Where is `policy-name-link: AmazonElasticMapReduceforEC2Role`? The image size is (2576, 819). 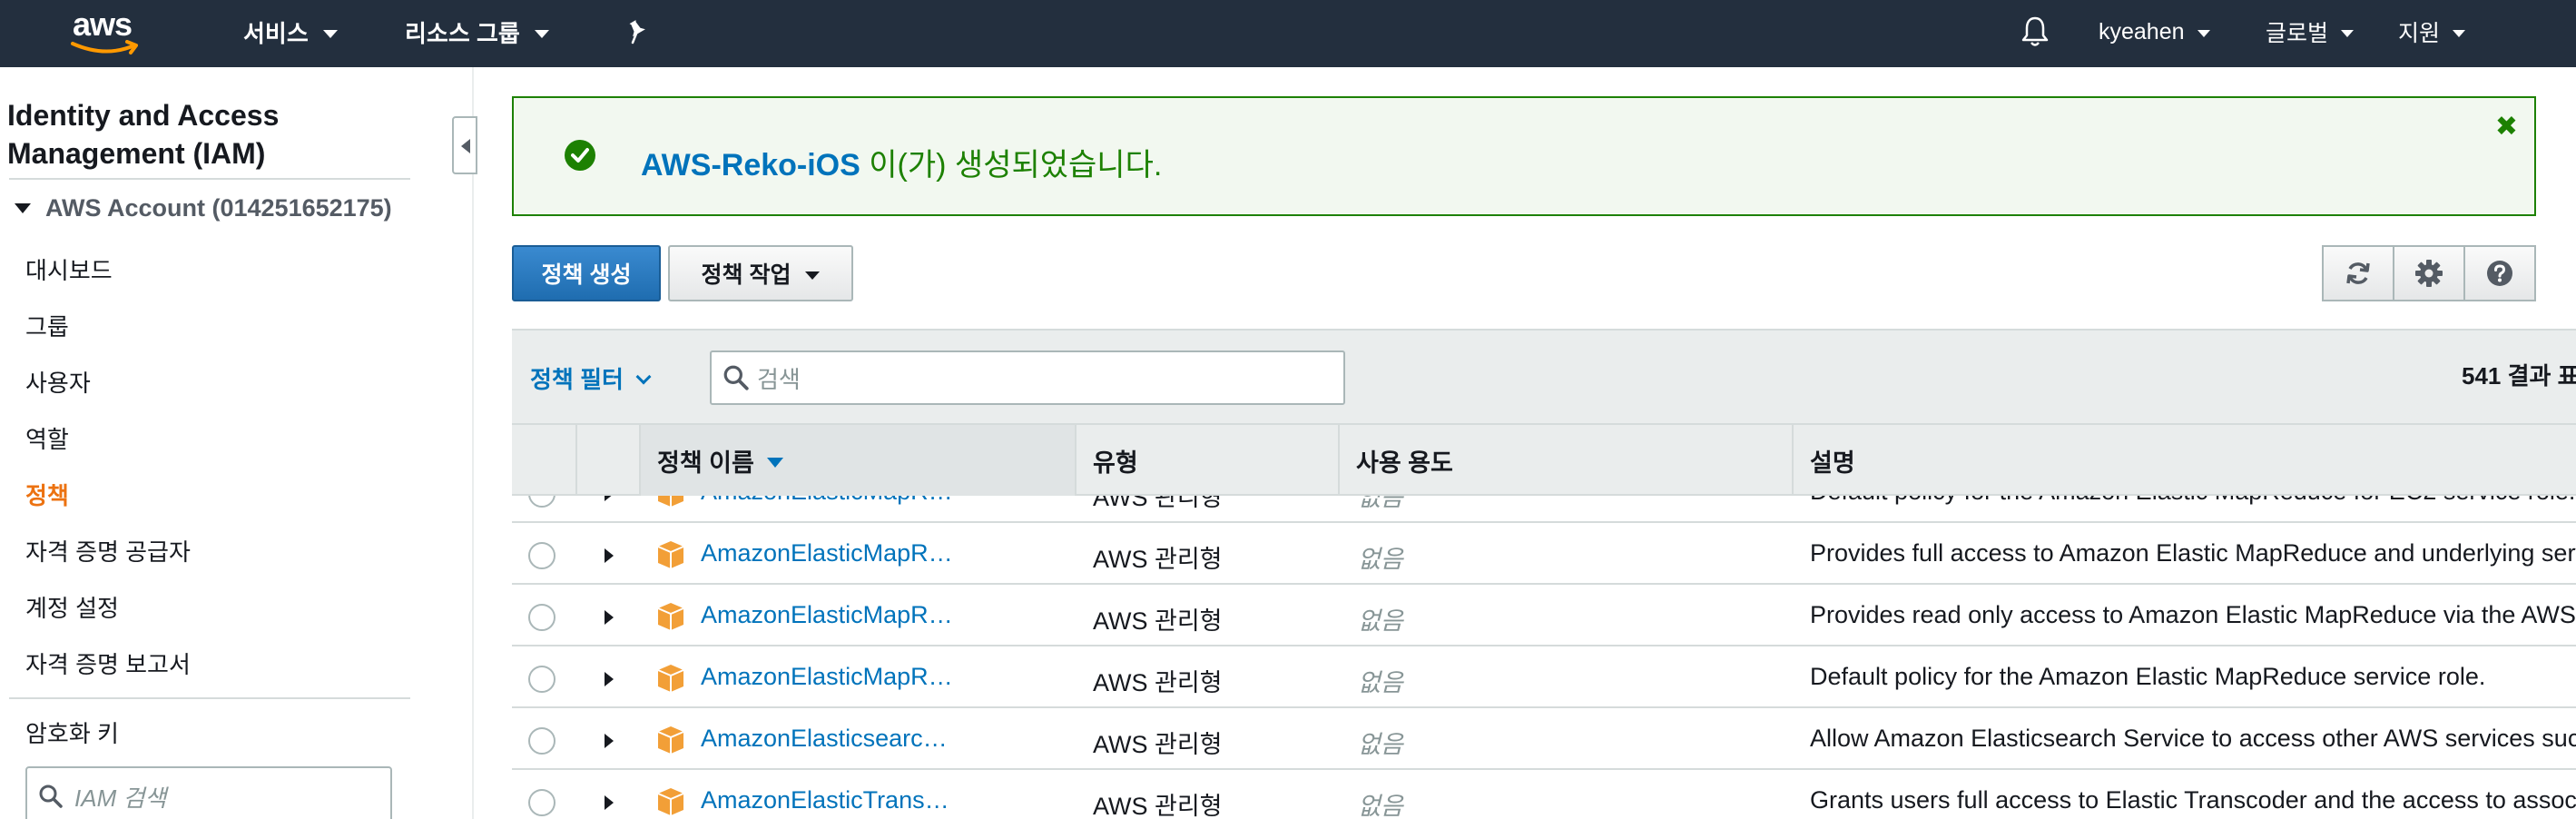
policy-name-link: AmazonElasticMapReduceforEC2Role is located at coordinates (828, 501).